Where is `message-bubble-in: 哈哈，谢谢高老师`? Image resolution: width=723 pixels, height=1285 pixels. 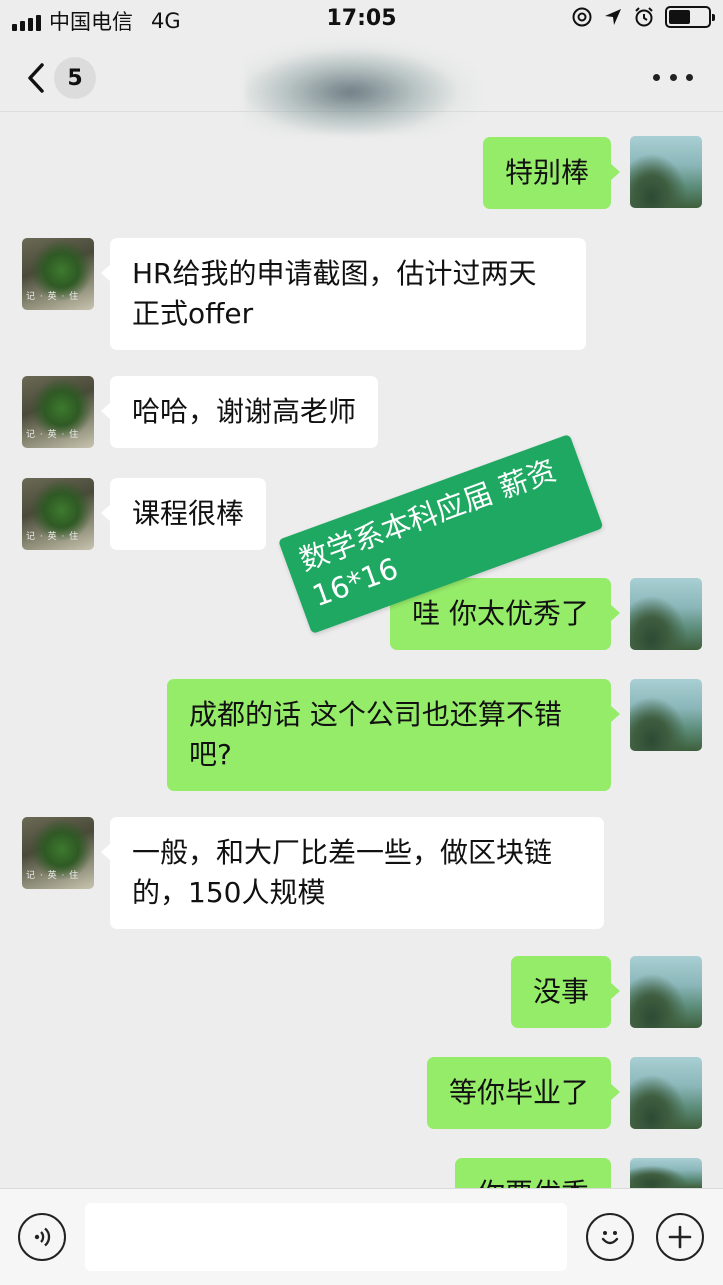
message-bubble-in: 哈哈，谢谢高老师 is located at coordinates (239, 412).